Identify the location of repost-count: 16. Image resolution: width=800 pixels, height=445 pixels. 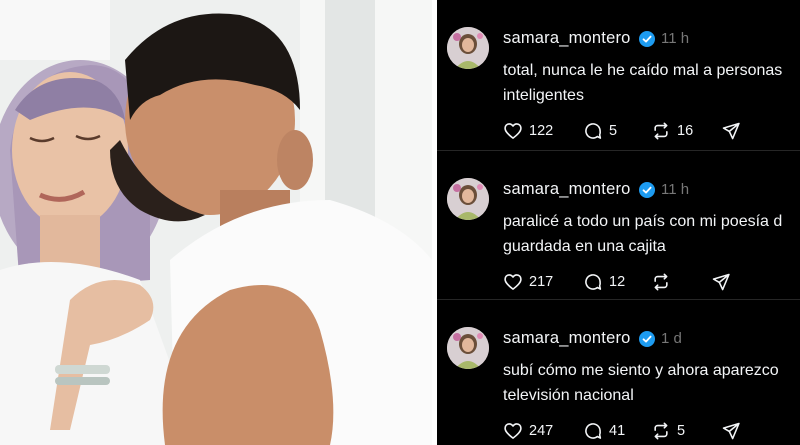
(685, 131).